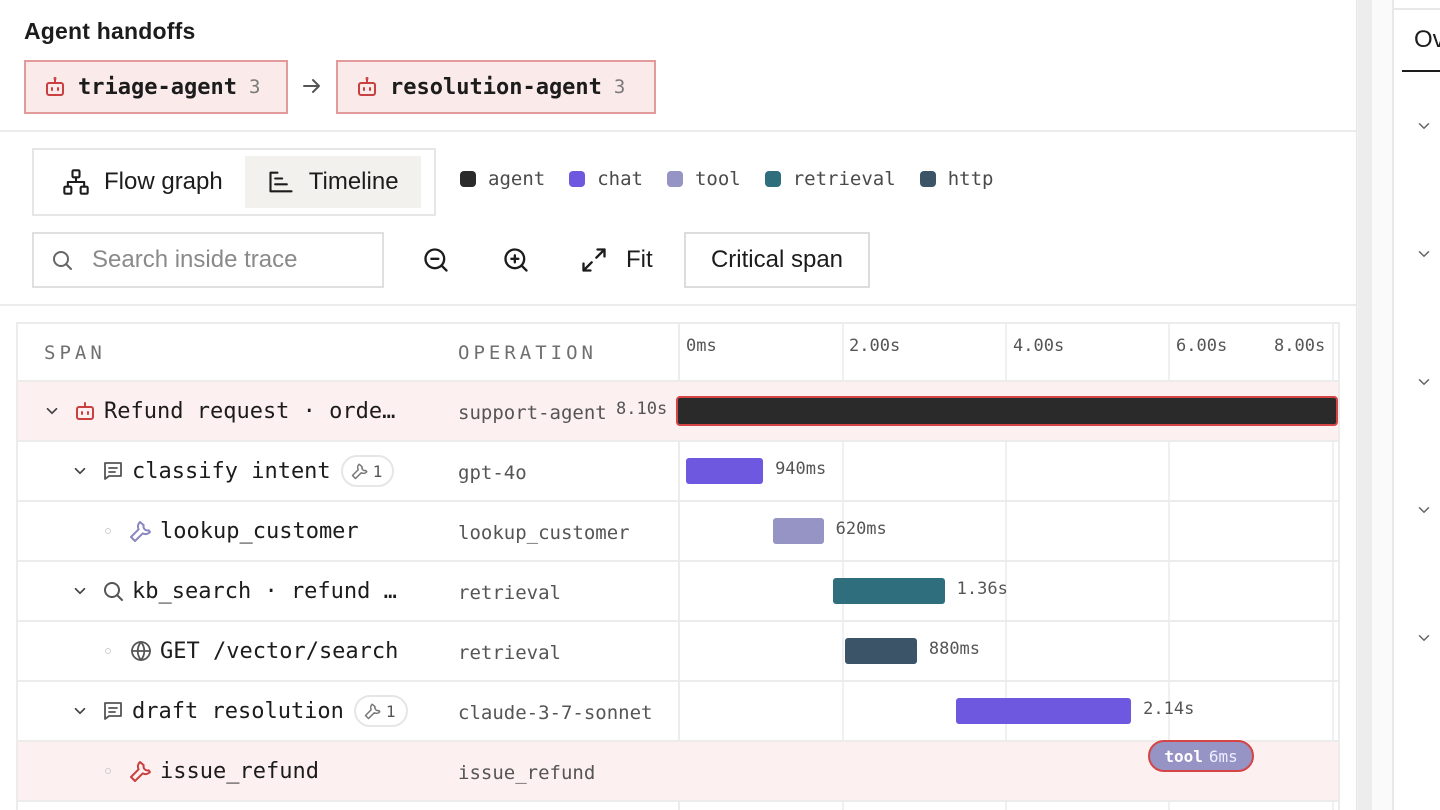  I want to click on zoom-in-icon, so click(516, 260).